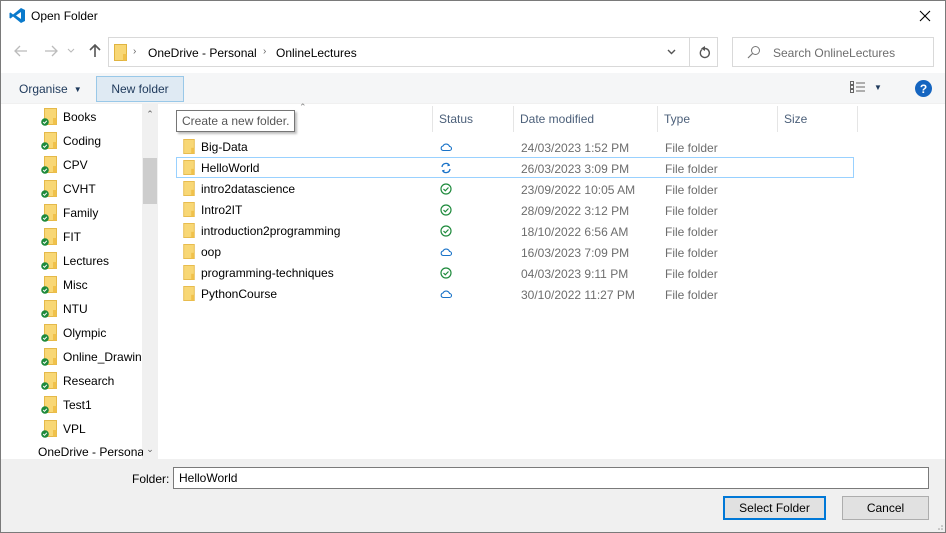  I want to click on search-input: Search OnlineLectures, so click(834, 53).